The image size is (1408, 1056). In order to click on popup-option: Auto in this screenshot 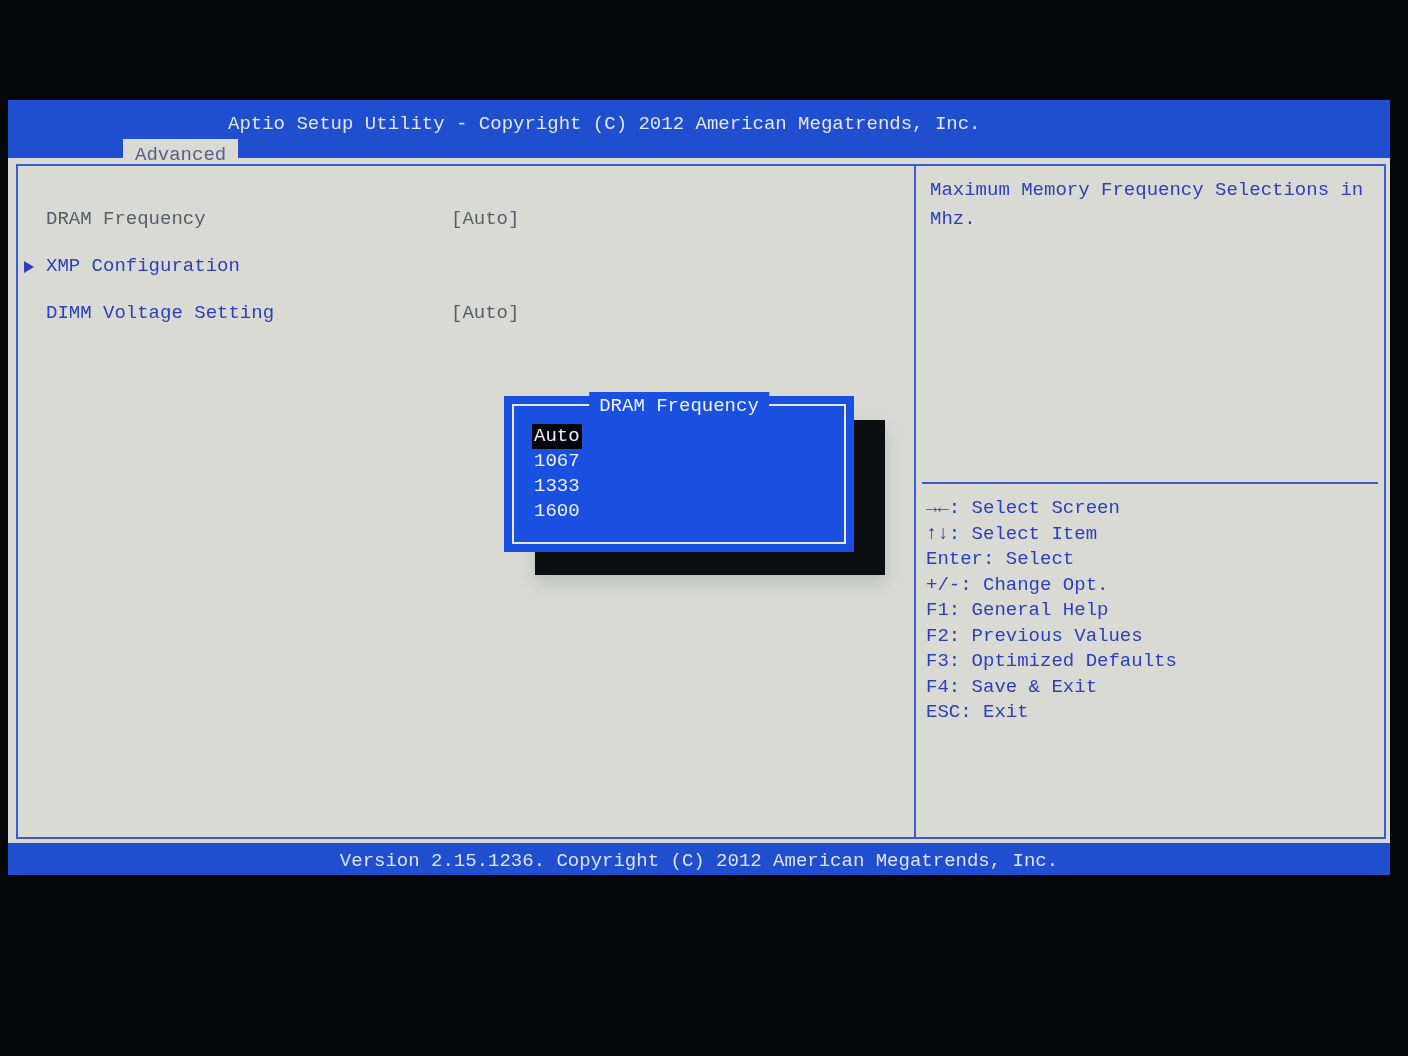, I will do `click(557, 436)`.